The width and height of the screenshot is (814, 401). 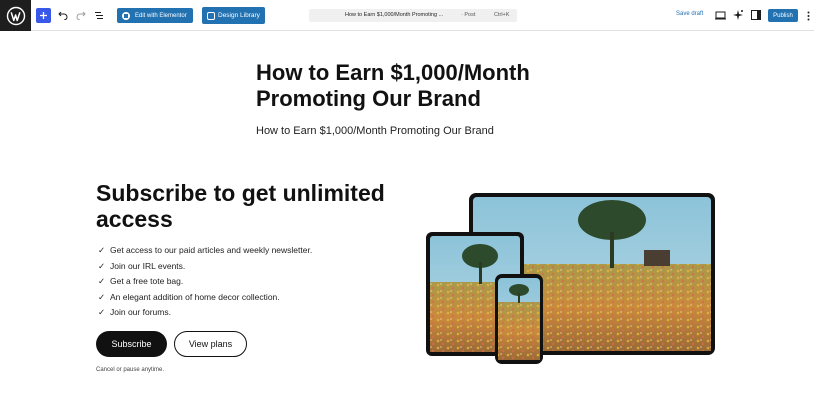 I want to click on subscribe-heading: Subscribe to get unlimited access, so click(x=246, y=206).